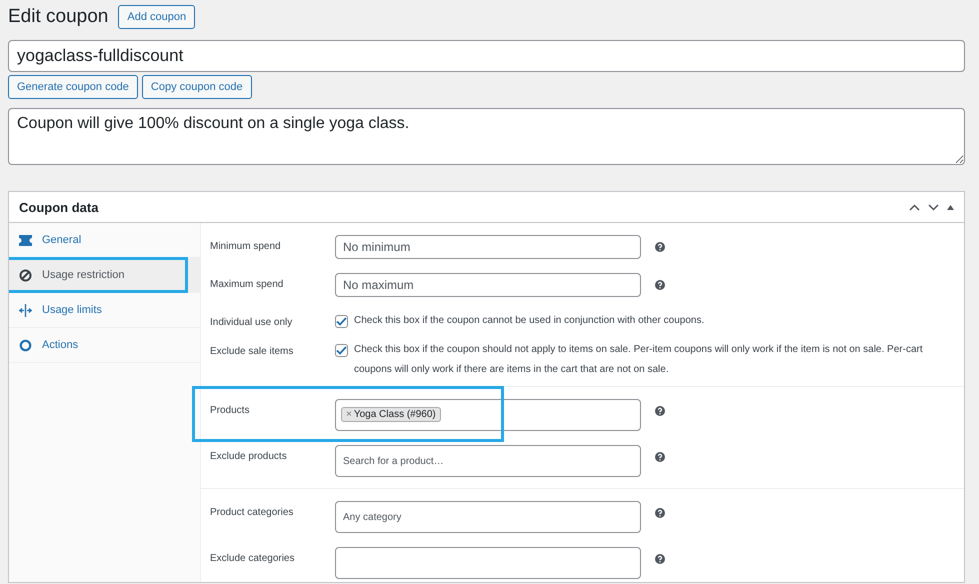 The image size is (979, 584). What do you see at coordinates (486, 136) in the screenshot?
I see `description-field: Coupon will give 100% discount on a single yoga class.` at bounding box center [486, 136].